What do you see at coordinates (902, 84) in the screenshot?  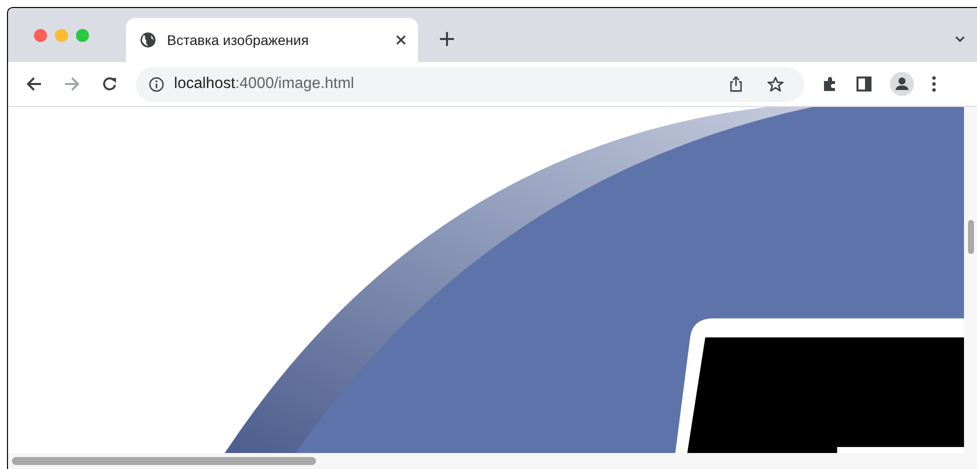 I see `profile-avatar-icon` at bounding box center [902, 84].